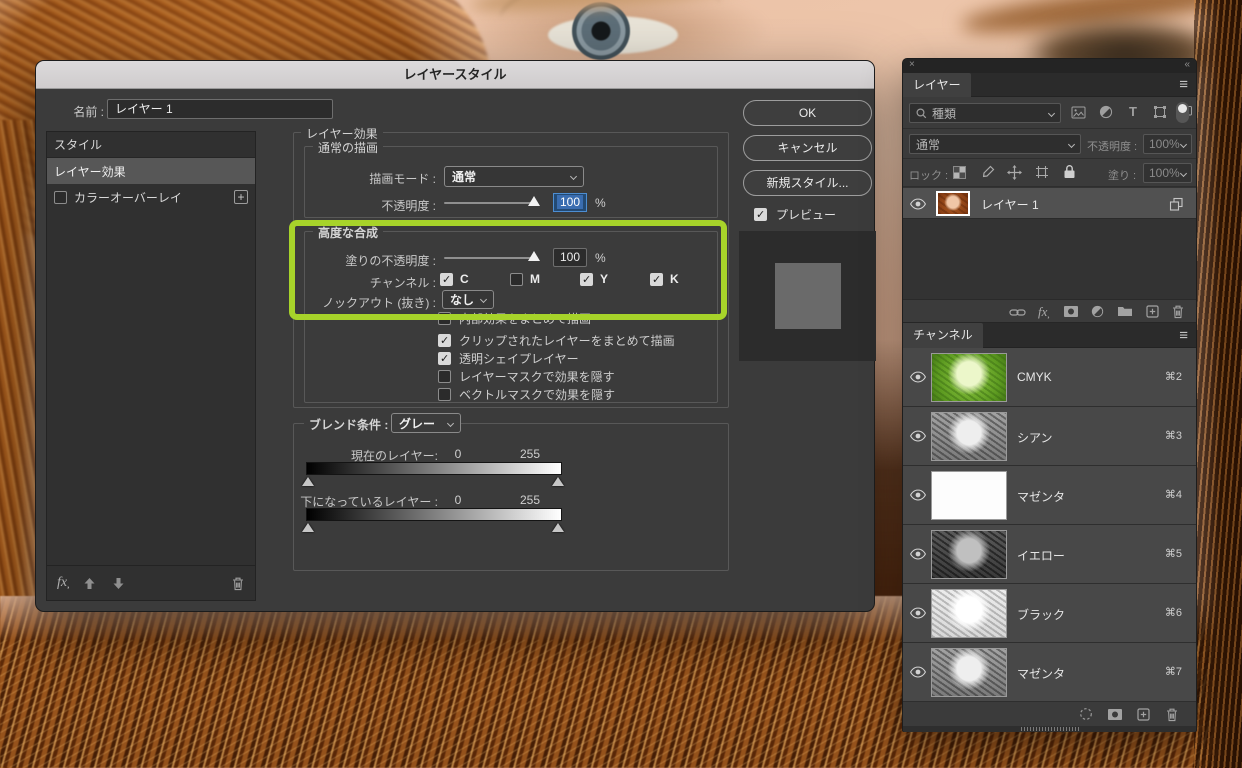 The height and width of the screenshot is (768, 1242). Describe the element at coordinates (444, 358) in the screenshot. I see `transparency-shapes-checkbox` at that location.